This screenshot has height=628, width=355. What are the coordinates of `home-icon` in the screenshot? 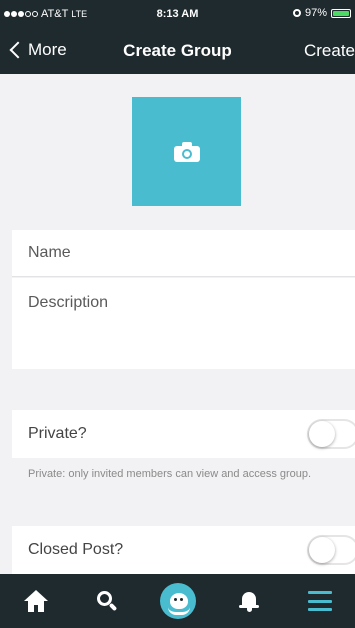 It's located at (35, 601).